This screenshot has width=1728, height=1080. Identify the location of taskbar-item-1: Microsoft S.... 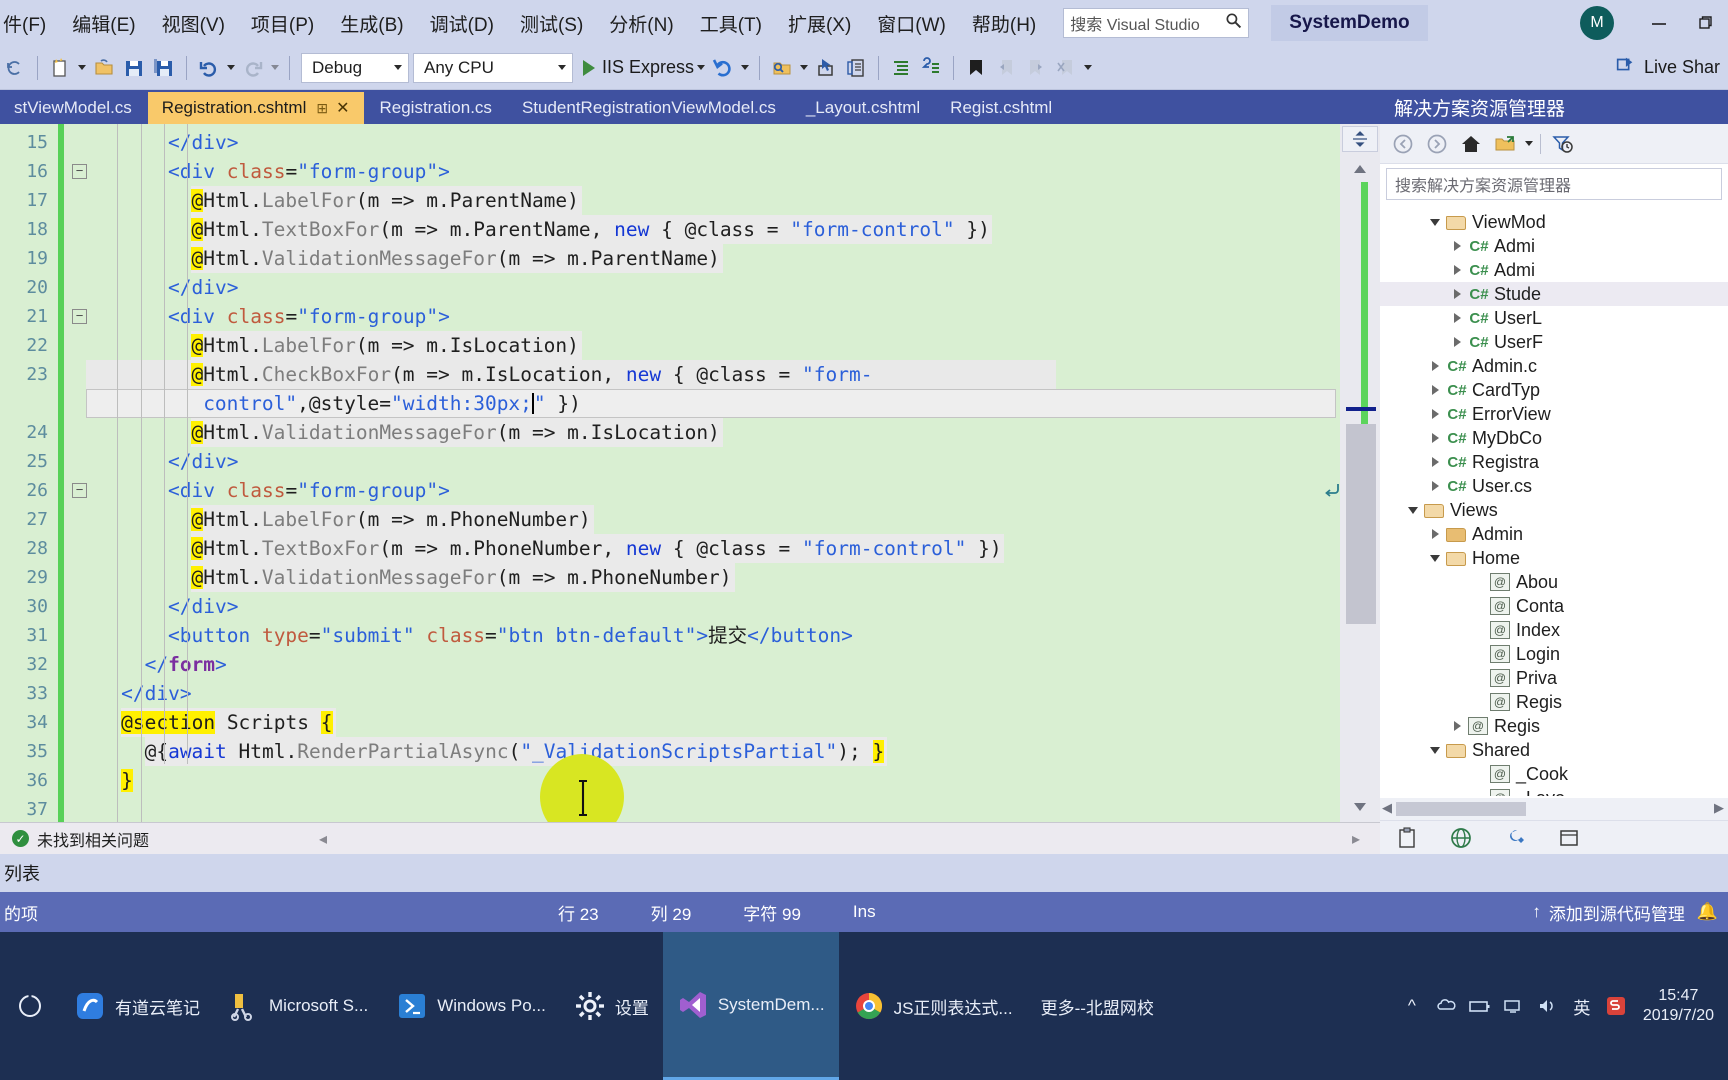
(298, 1006).